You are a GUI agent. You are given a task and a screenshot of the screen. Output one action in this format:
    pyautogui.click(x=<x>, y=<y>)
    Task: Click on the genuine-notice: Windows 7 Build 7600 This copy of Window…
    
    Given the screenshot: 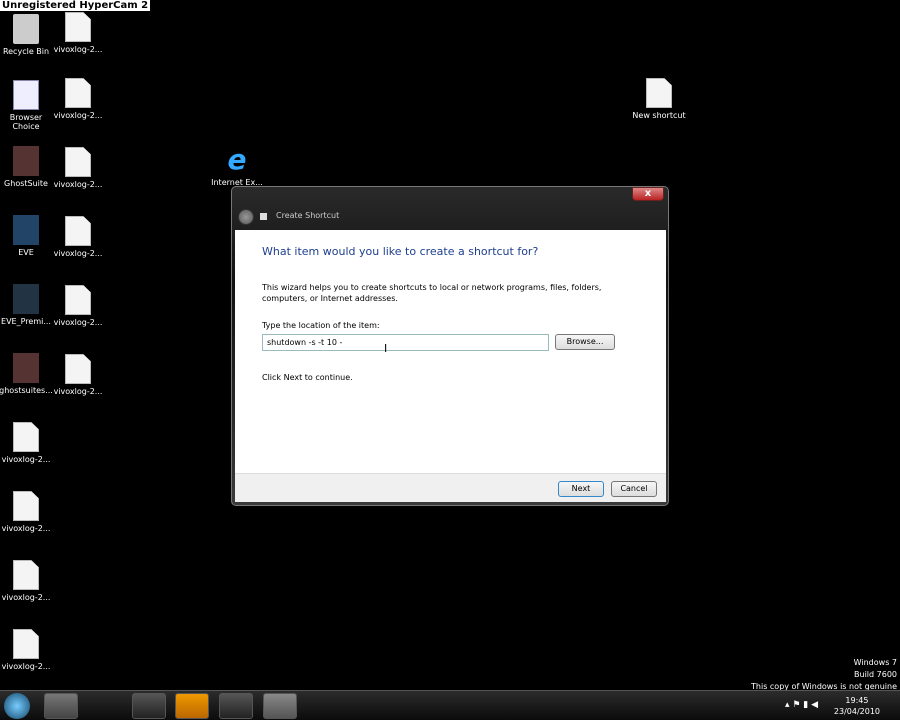 What is the action you would take?
    pyautogui.click(x=824, y=674)
    